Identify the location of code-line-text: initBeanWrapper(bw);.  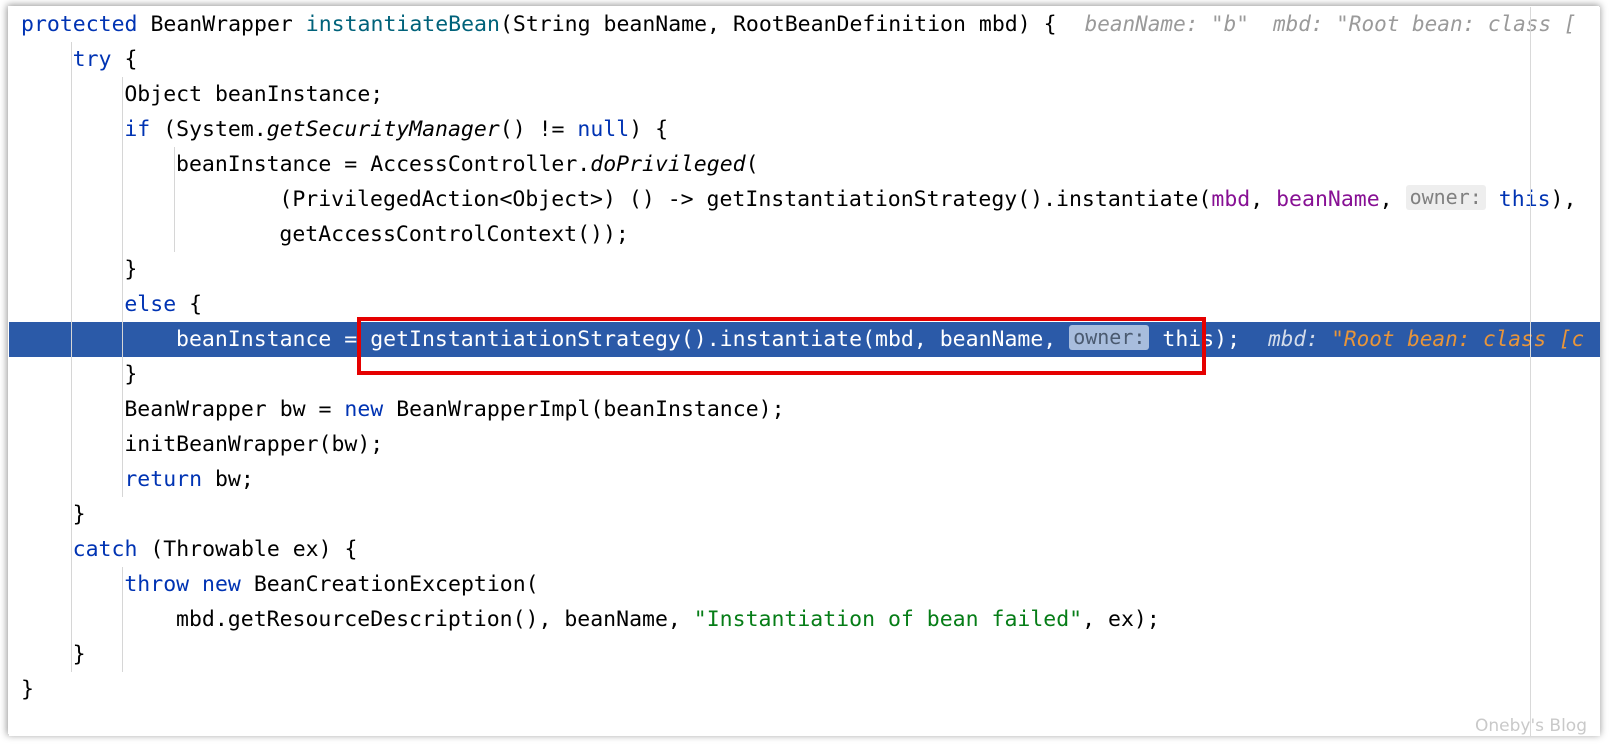
(196, 444).